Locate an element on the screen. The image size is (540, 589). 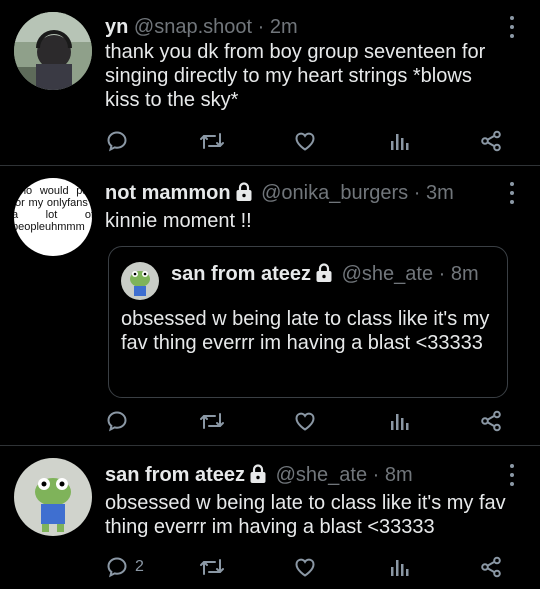
handle: @onika_burgers is located at coordinates (334, 193).